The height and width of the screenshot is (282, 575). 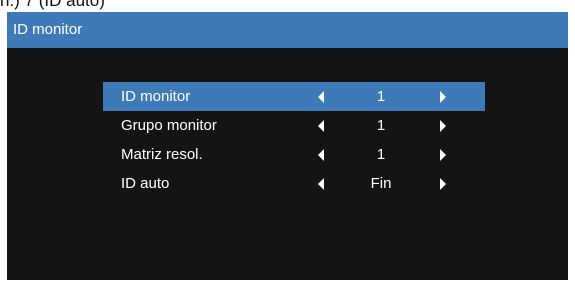 I want to click on row-label: Matriz resol., so click(x=162, y=154).